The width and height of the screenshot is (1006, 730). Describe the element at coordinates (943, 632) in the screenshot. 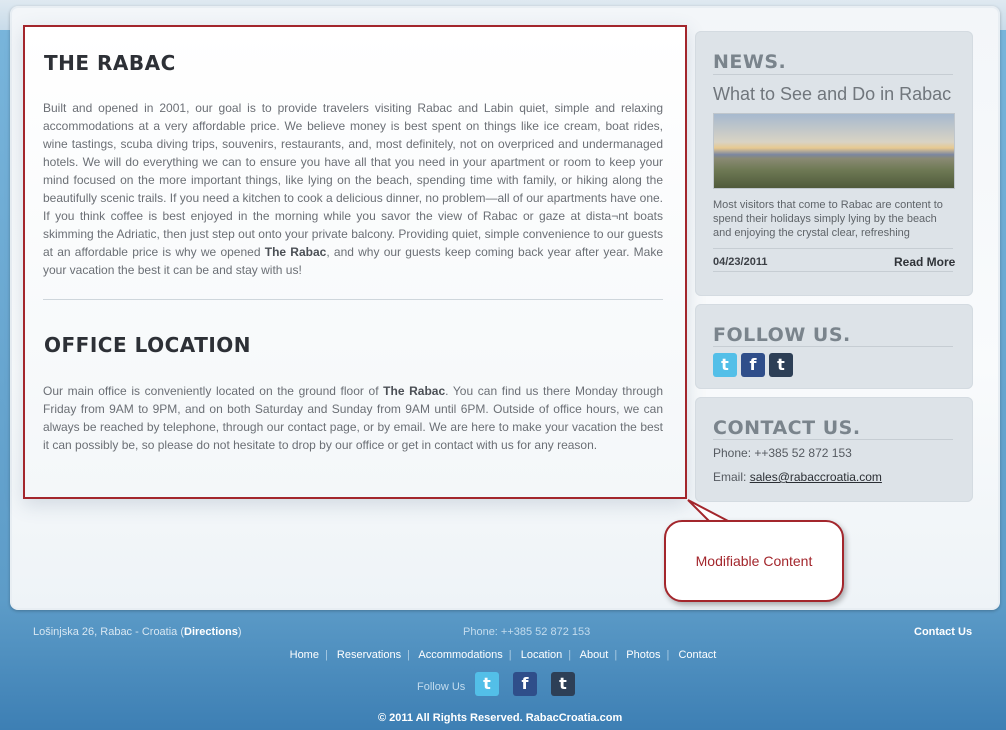

I see `footer-contact-link: Contact Us` at that location.